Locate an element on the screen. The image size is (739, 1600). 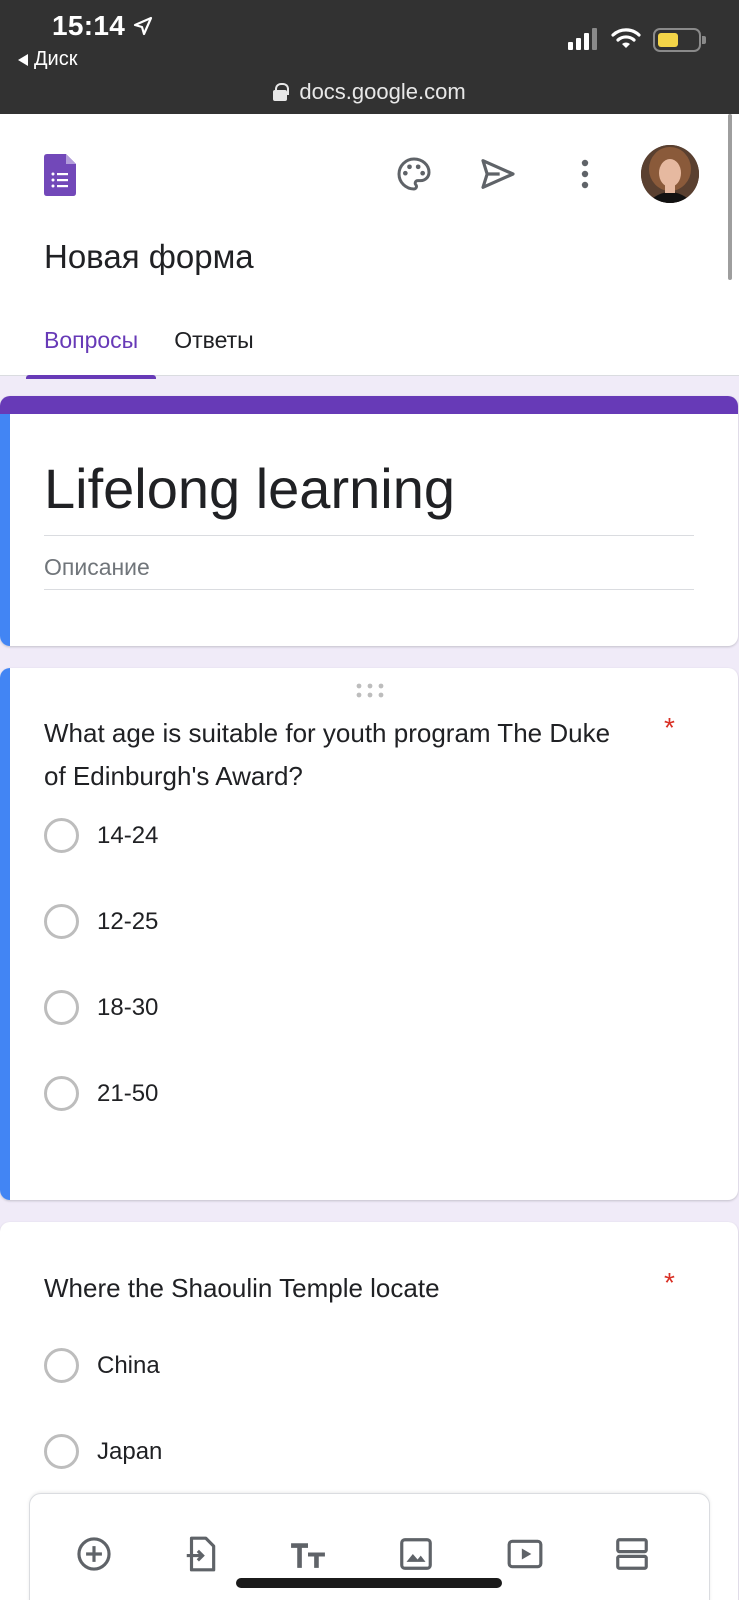
forms-logo-icon is located at coordinates (60, 175).